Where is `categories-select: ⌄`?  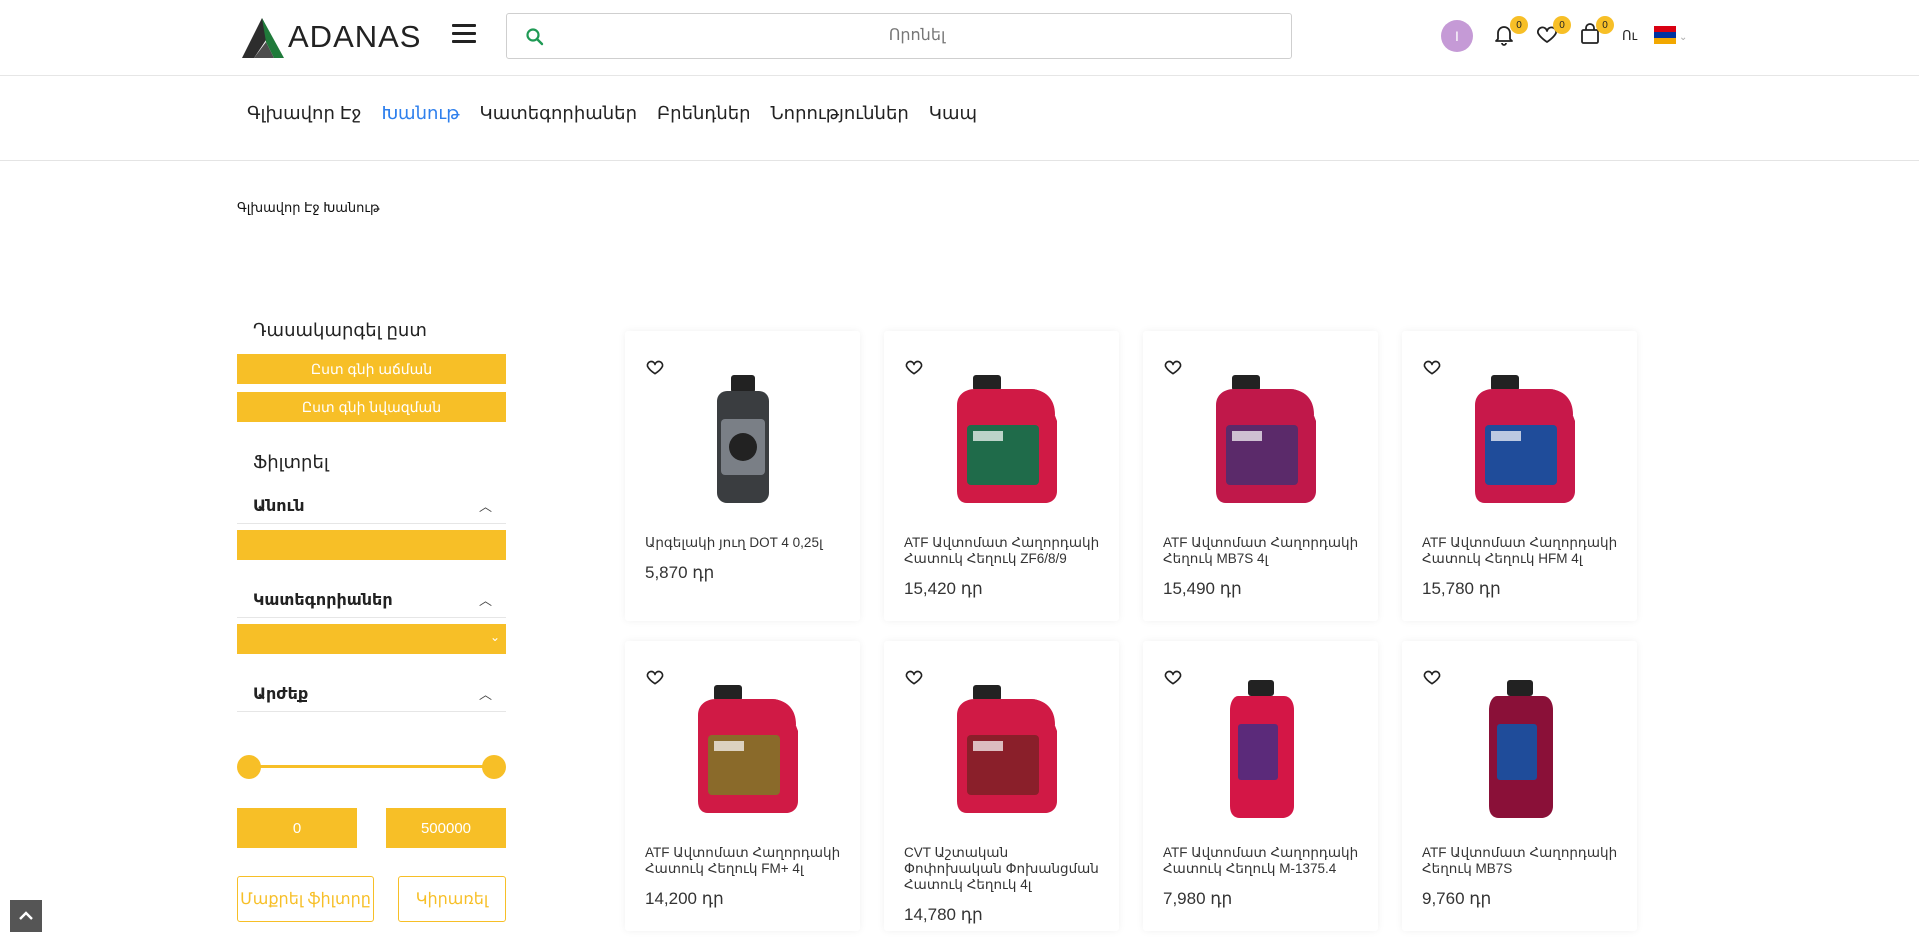
categories-select: ⌄ is located at coordinates (371, 639).